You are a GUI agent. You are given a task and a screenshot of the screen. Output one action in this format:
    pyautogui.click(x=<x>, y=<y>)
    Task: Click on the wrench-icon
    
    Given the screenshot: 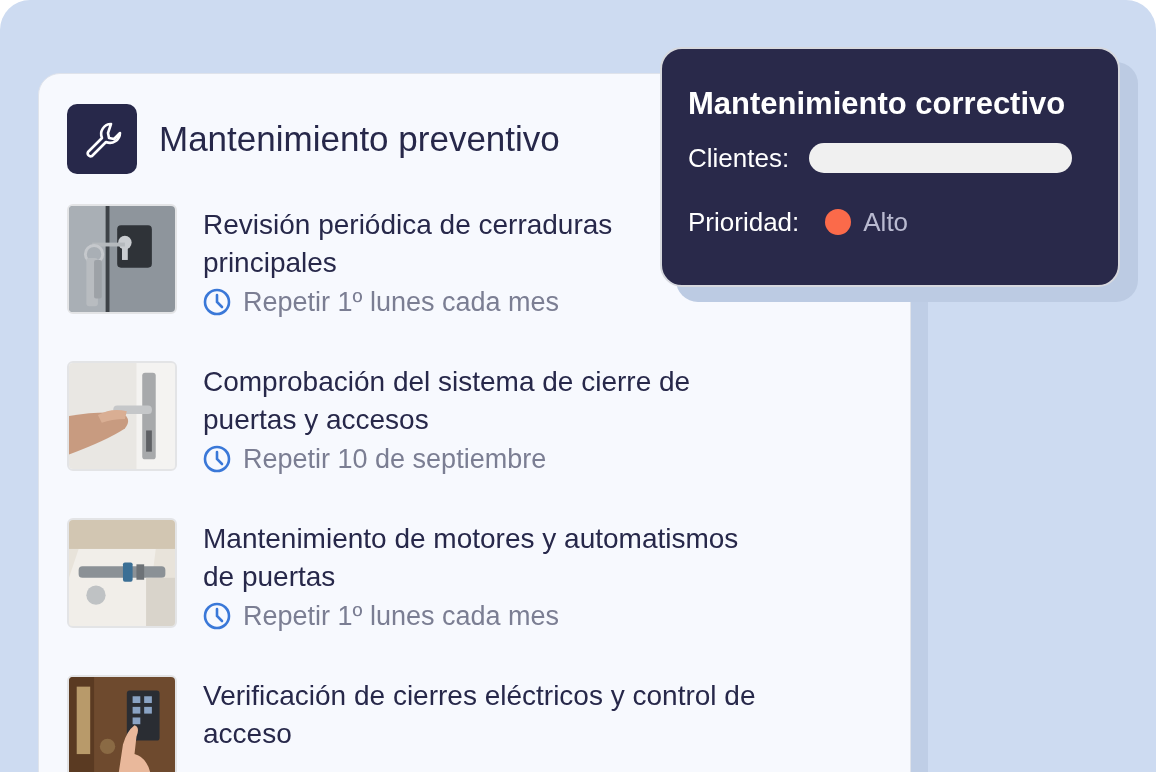 What is the action you would take?
    pyautogui.click(x=102, y=139)
    